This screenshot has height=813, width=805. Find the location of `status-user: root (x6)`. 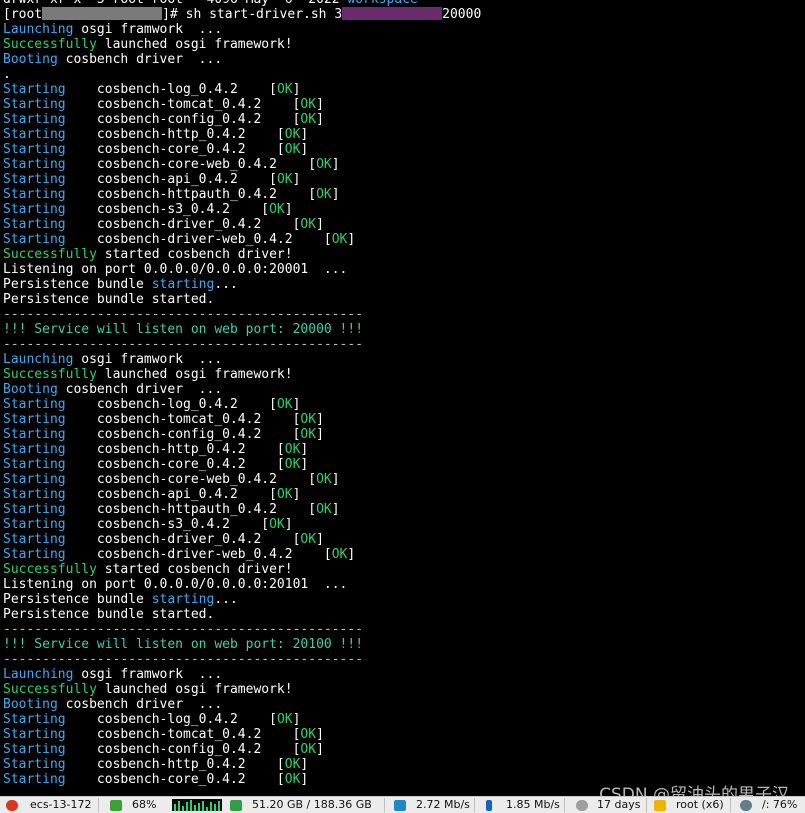

status-user: root (x6) is located at coordinates (700, 804).